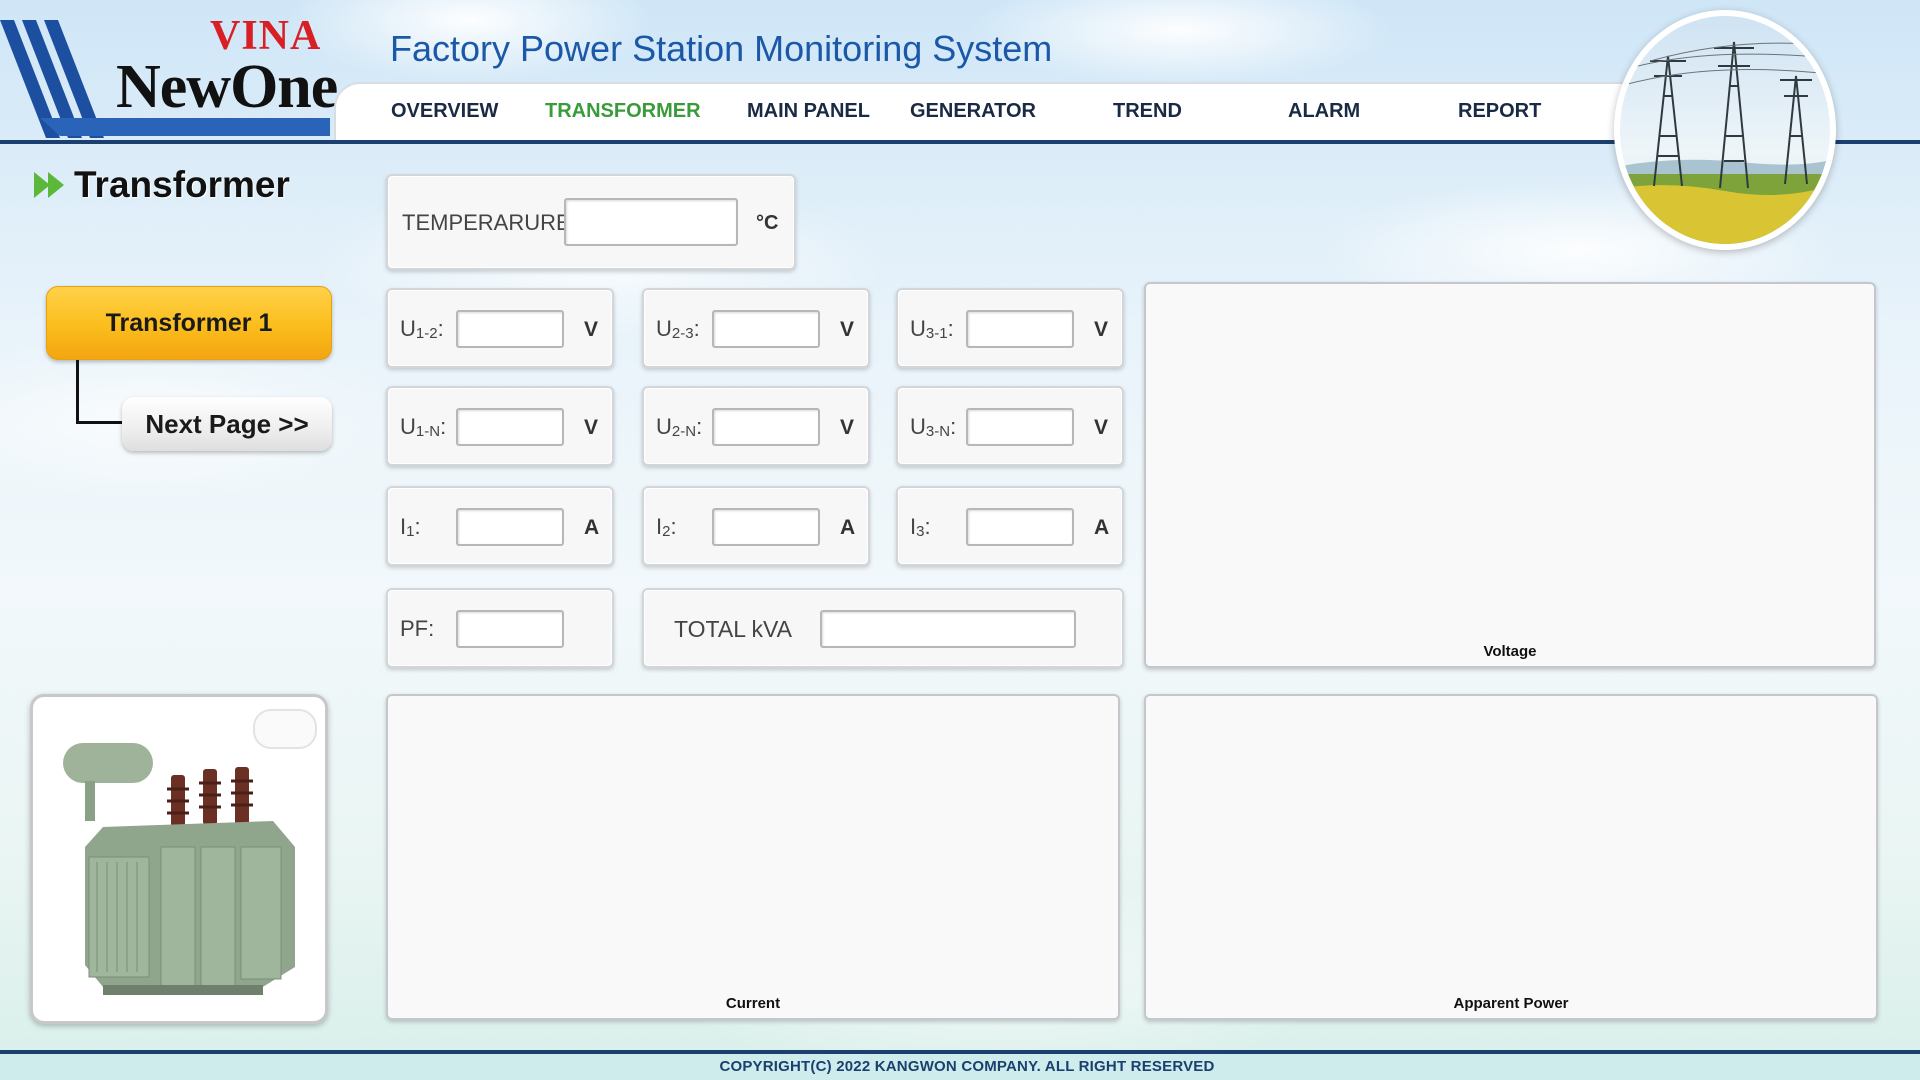 Image resolution: width=1920 pixels, height=1080 pixels. Describe the element at coordinates (1147, 111) in the screenshot. I see `nav-trend: TREND` at that location.